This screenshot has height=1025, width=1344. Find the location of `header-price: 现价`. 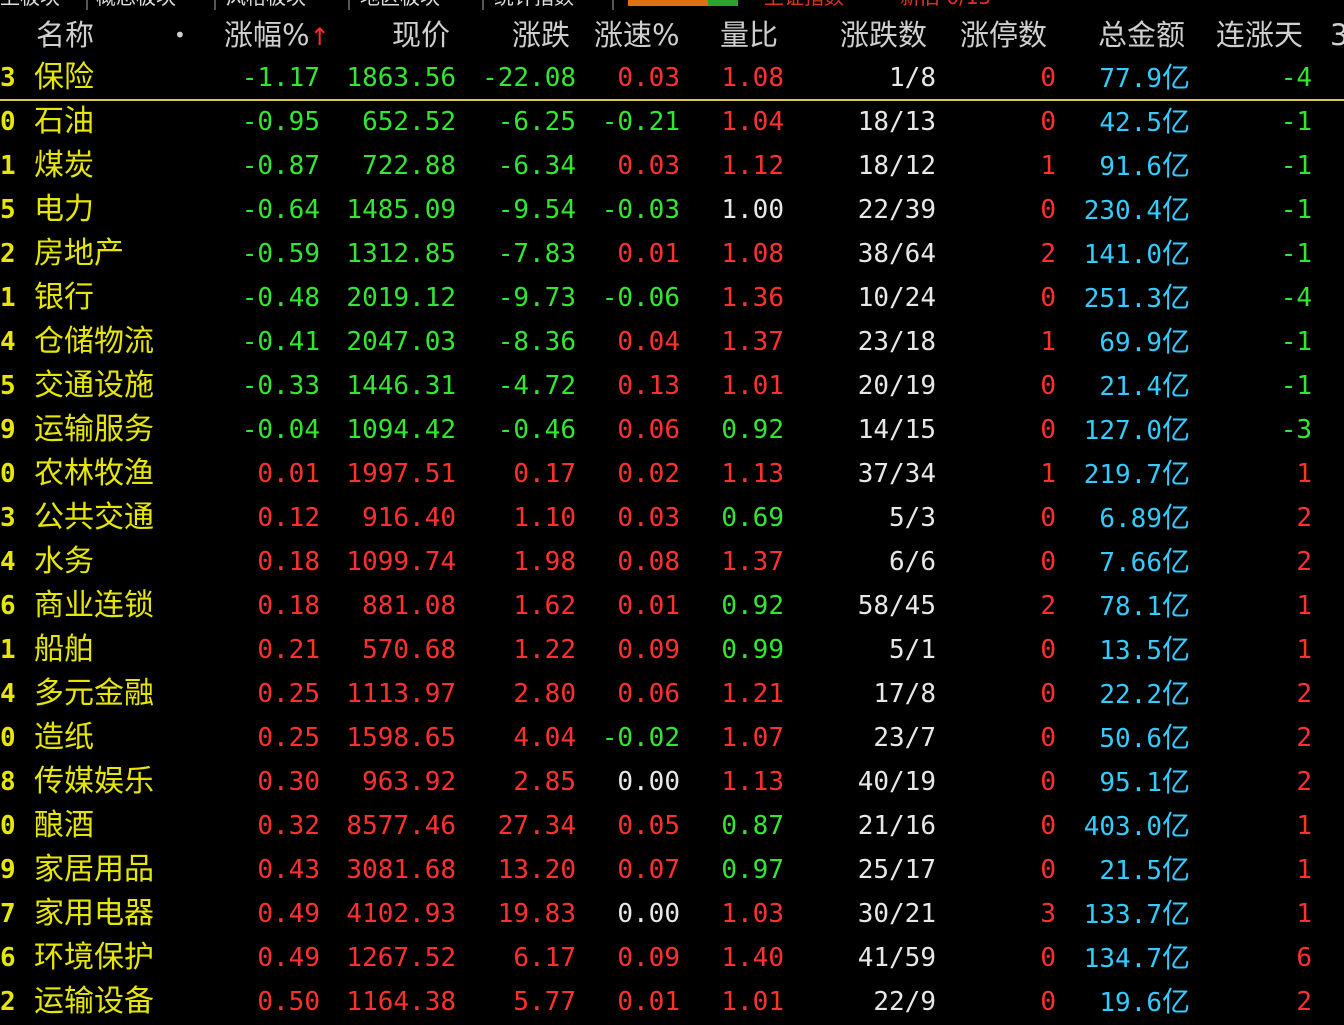

header-price: 现价 is located at coordinates (421, 35).